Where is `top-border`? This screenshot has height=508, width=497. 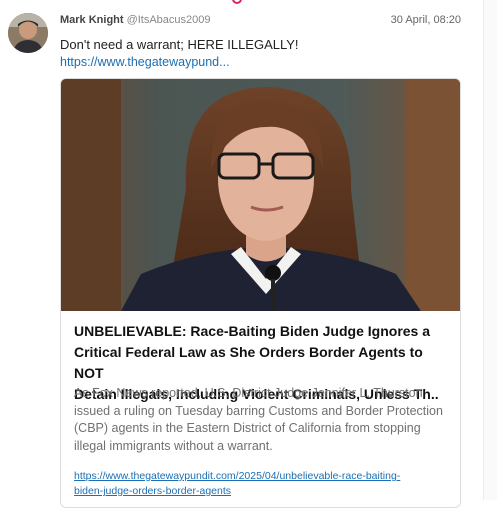
top-border is located at coordinates (248, 3).